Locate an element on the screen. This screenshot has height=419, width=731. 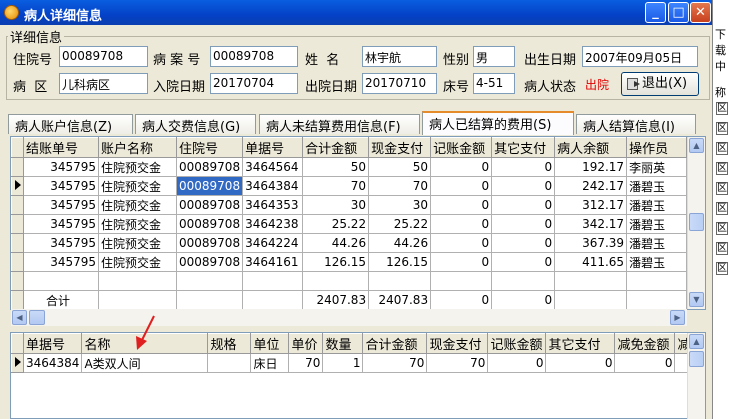
minimize-button: _ is located at coordinates (655, 12).